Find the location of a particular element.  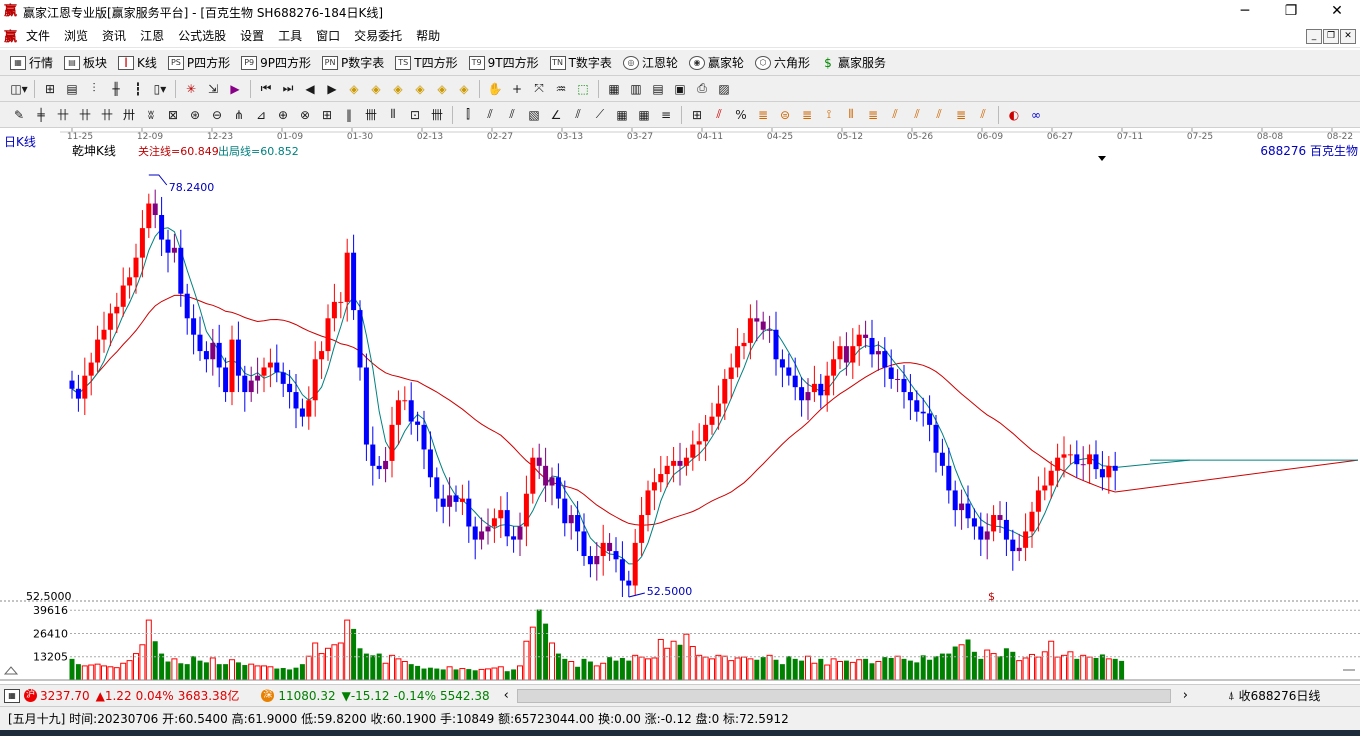

grid-small-icon: ▦ is located at coordinates (12, 695).